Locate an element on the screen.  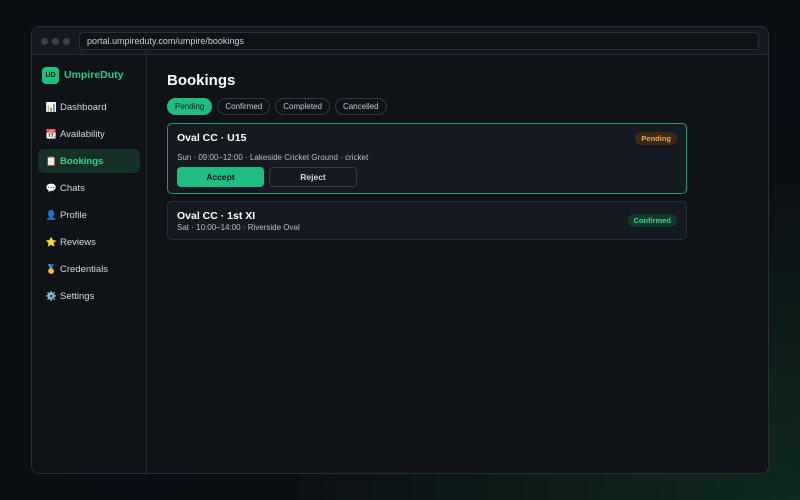
tab-pending: Pending is located at coordinates (190, 106).